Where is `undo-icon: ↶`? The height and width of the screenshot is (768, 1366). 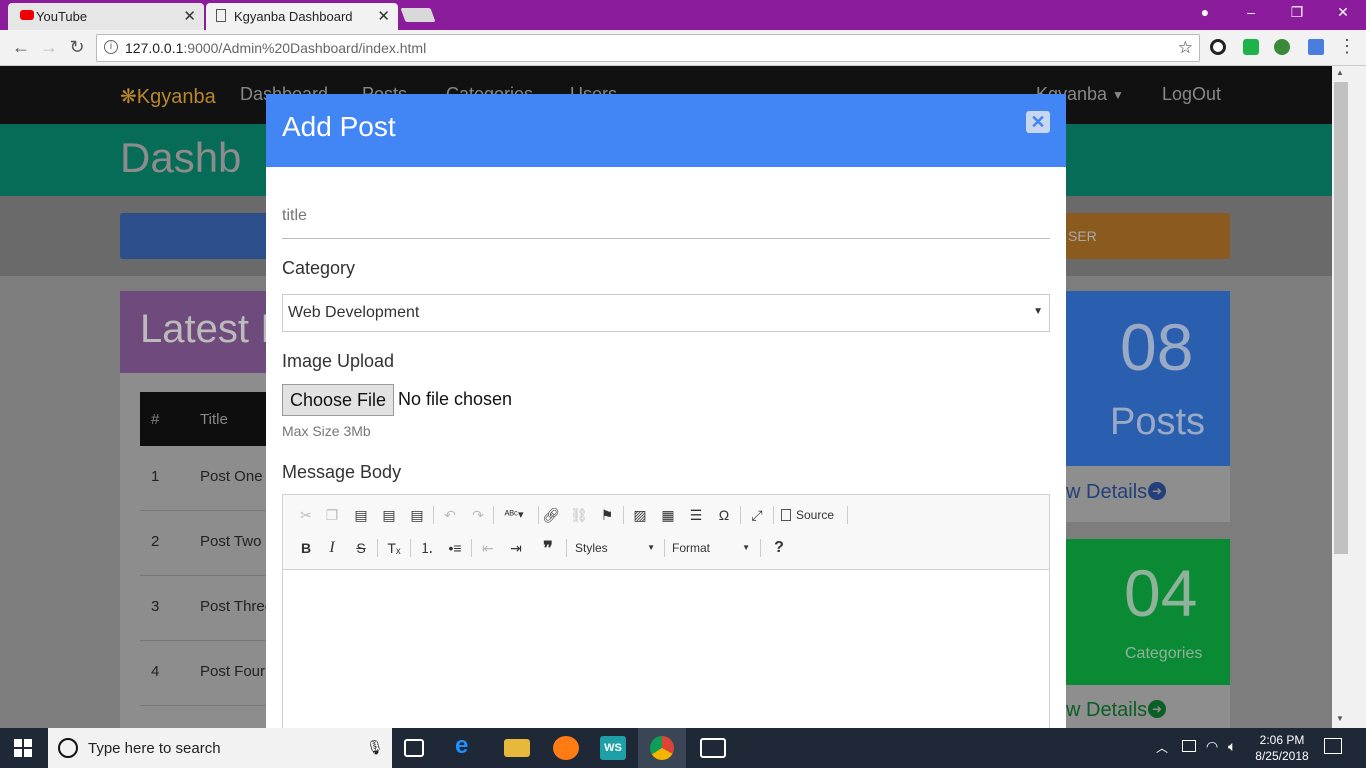
undo-icon: ↶ is located at coordinates (450, 515).